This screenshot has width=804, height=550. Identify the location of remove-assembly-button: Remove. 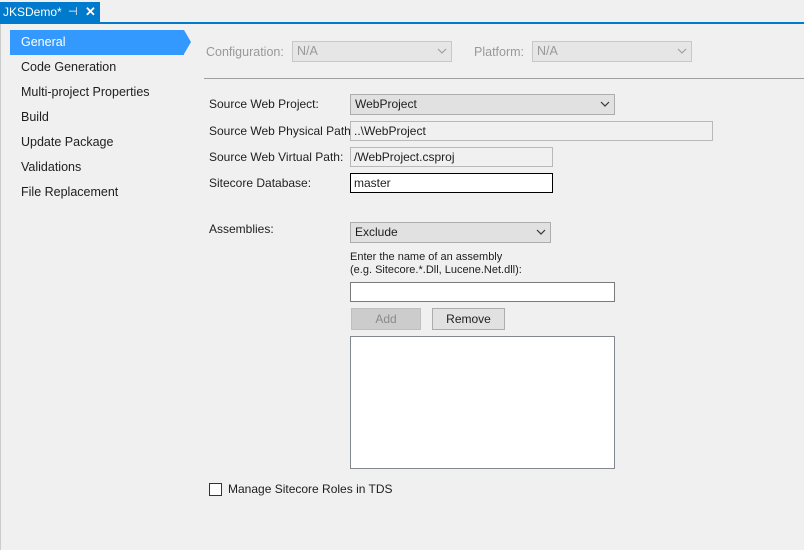
(468, 319).